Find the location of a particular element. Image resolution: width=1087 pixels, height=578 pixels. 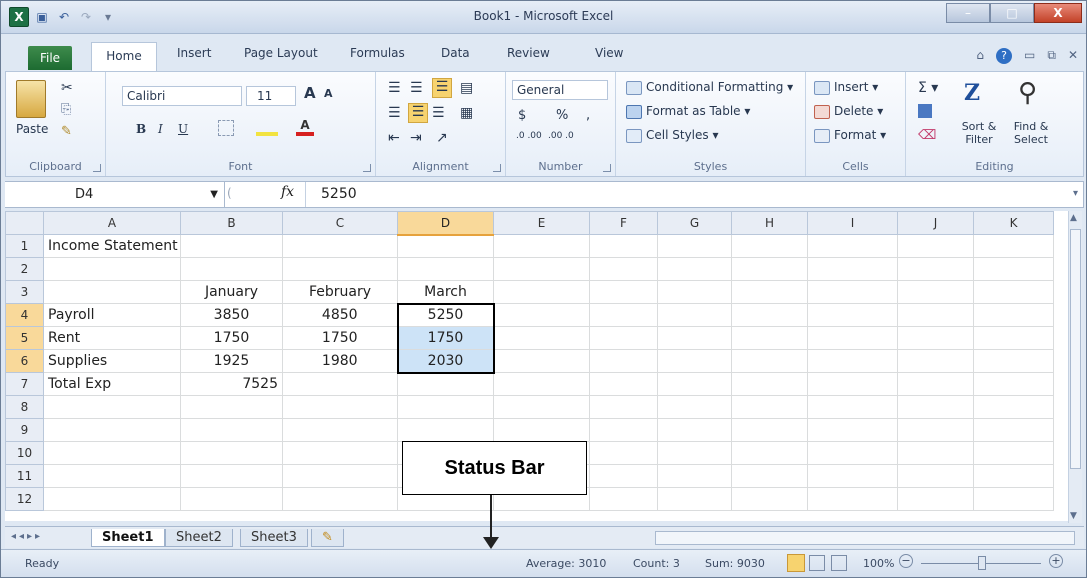

clipboard-launcher-icon is located at coordinates (97, 168).